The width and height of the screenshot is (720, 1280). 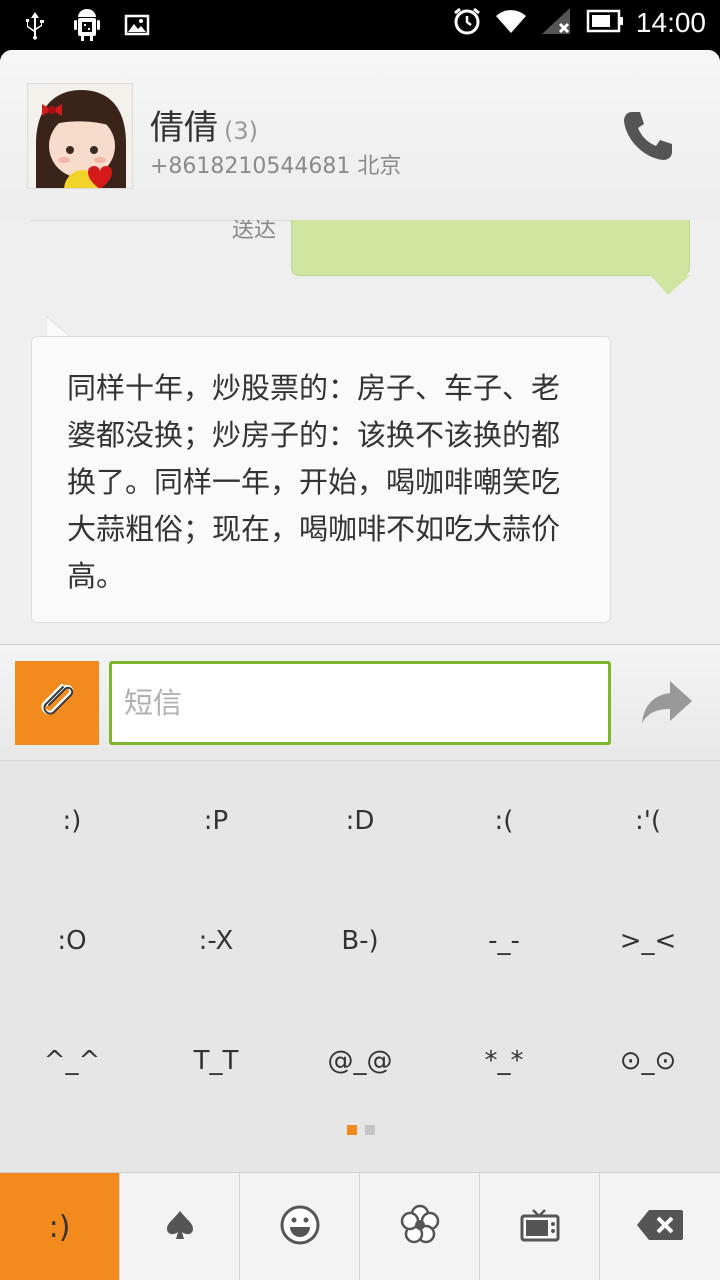 What do you see at coordinates (670, 22) in the screenshot?
I see `clock: 14:00` at bounding box center [670, 22].